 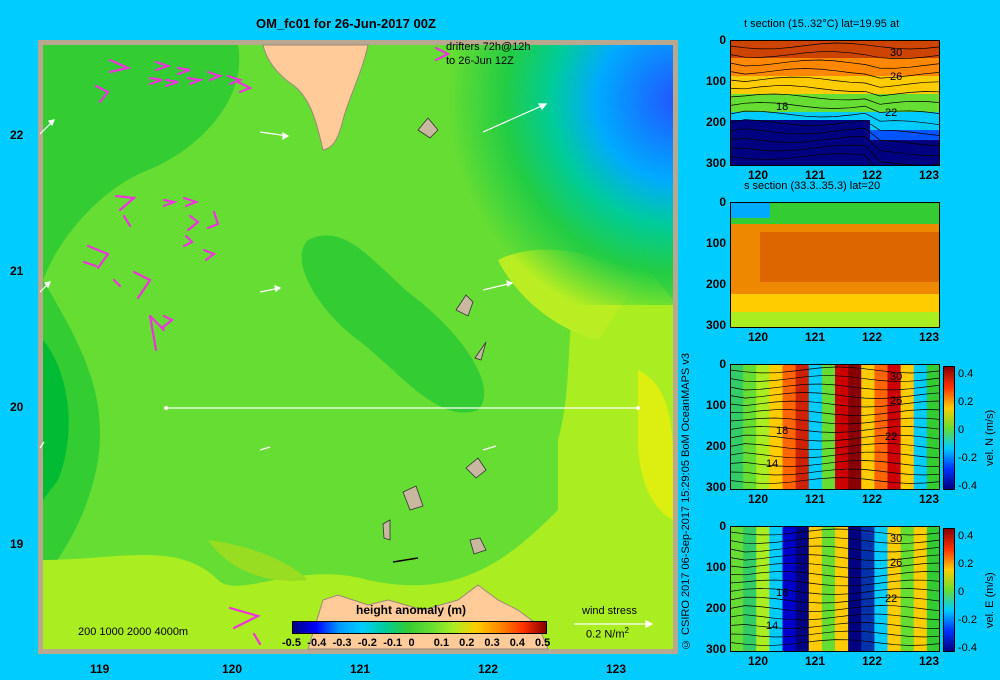 I want to click on wind-stress-label: wind stress, so click(x=610, y=611).